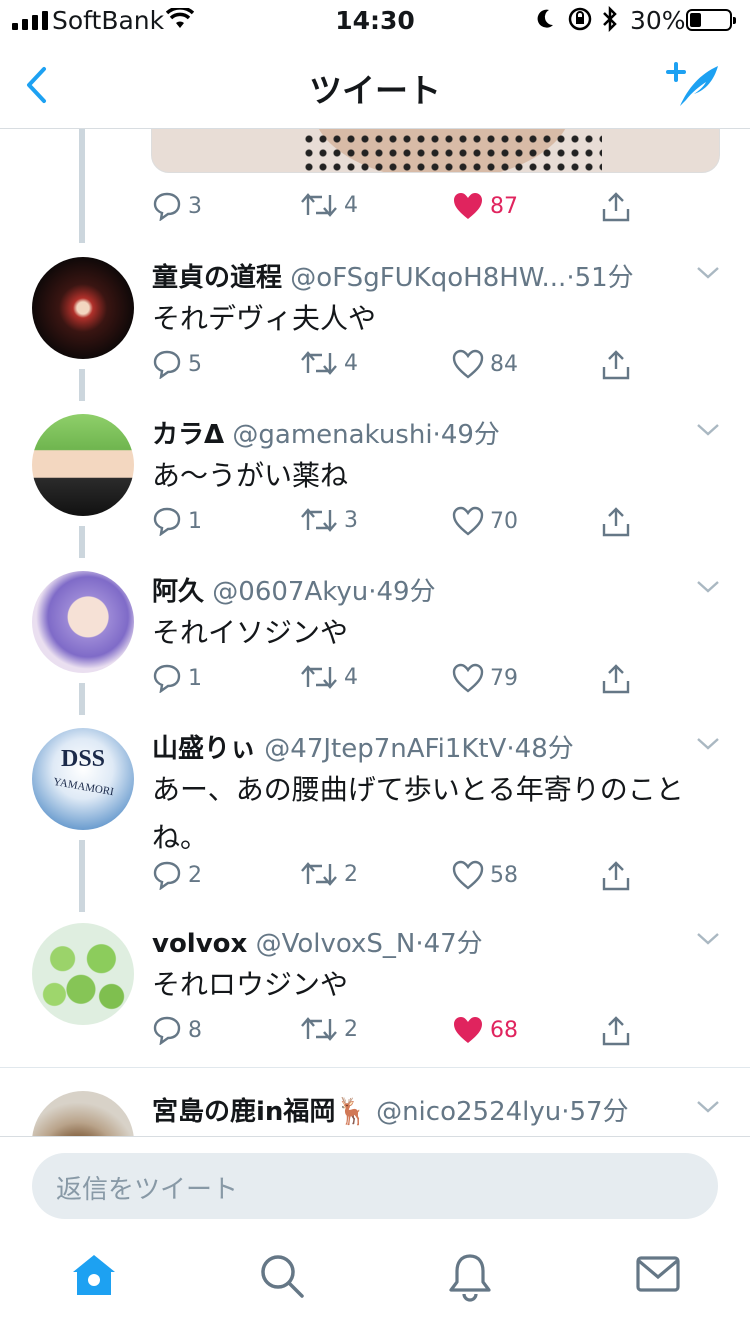  Describe the element at coordinates (504, 206) in the screenshot. I see `like-count: 87` at that location.